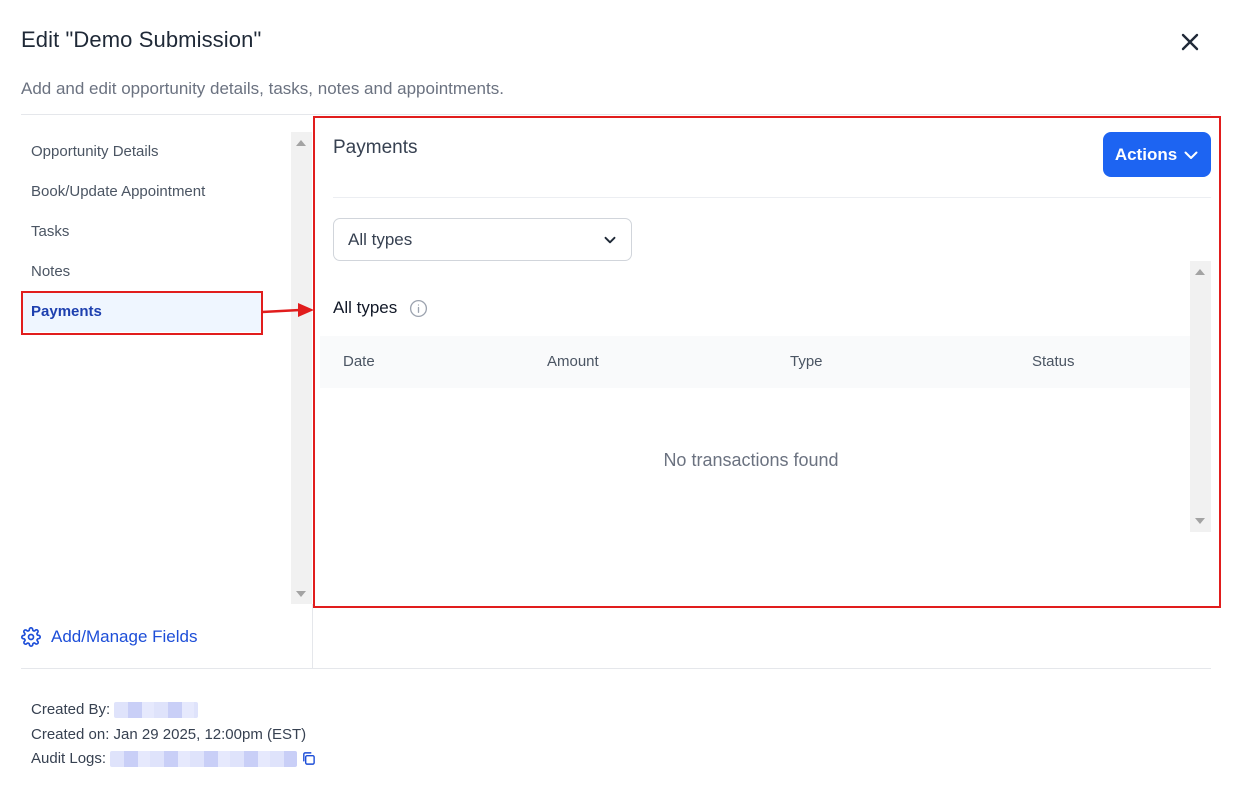  What do you see at coordinates (1146, 154) in the screenshot?
I see `actions-label: Actions` at bounding box center [1146, 154].